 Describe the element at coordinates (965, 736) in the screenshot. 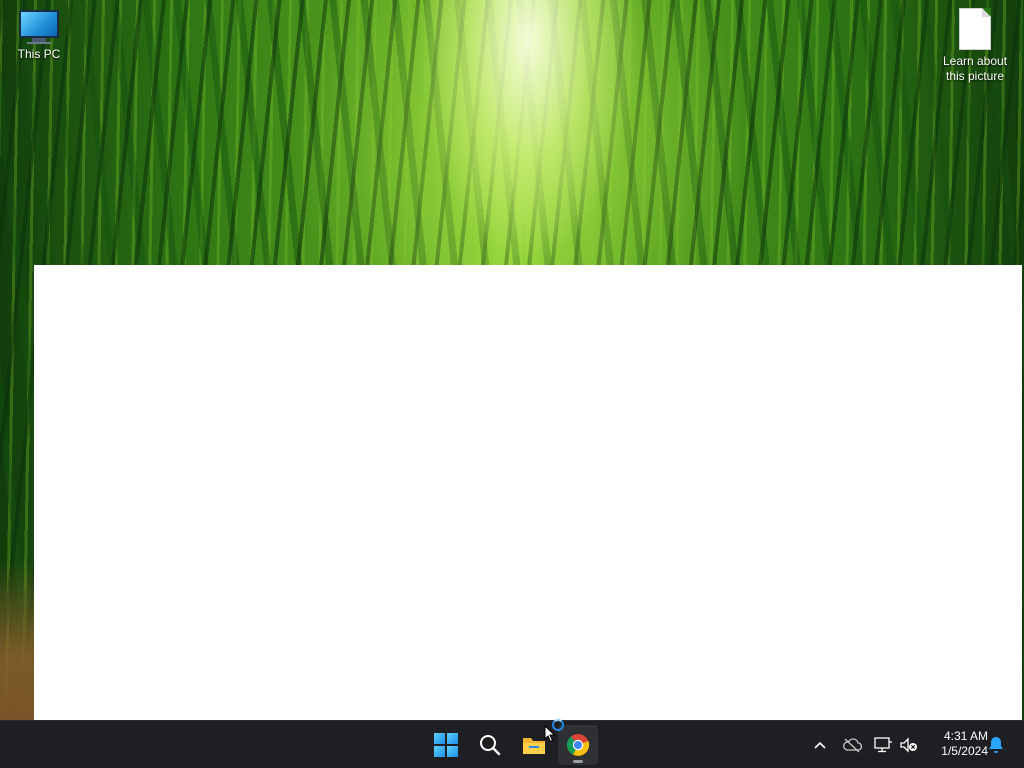

I see `clock-time: 4:31 AM` at that location.